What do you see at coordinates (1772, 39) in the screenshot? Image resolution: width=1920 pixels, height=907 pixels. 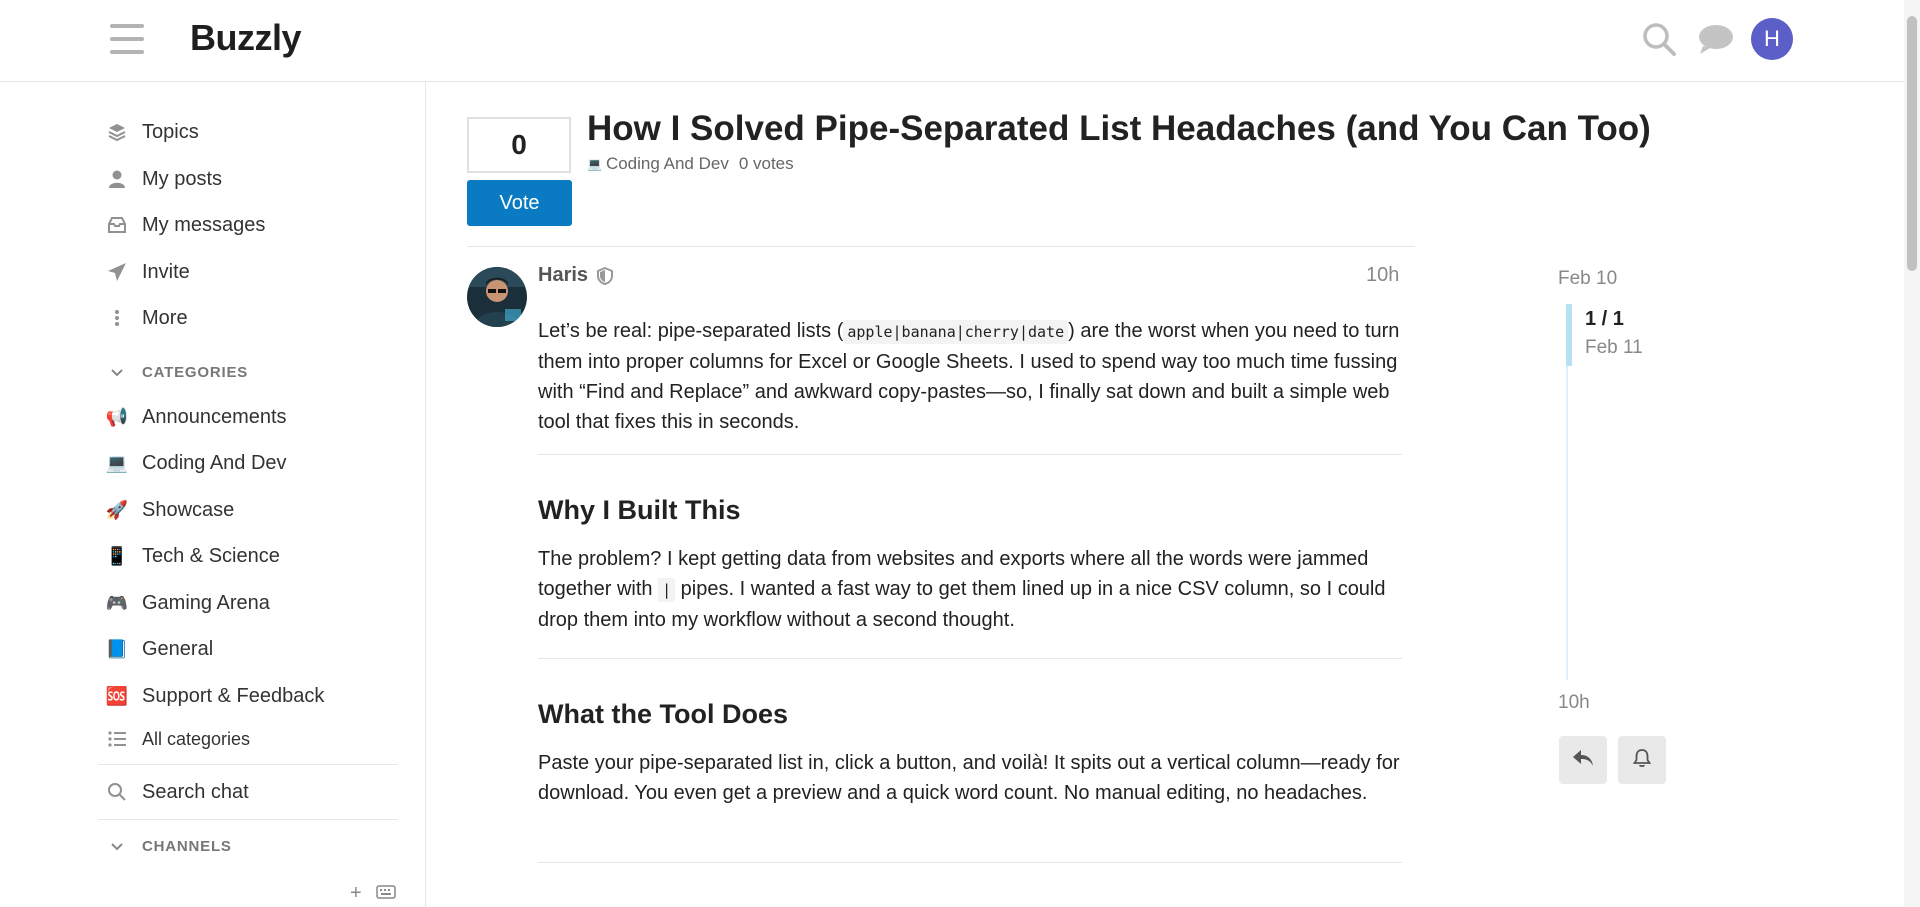 I see `user-avatar: H` at bounding box center [1772, 39].